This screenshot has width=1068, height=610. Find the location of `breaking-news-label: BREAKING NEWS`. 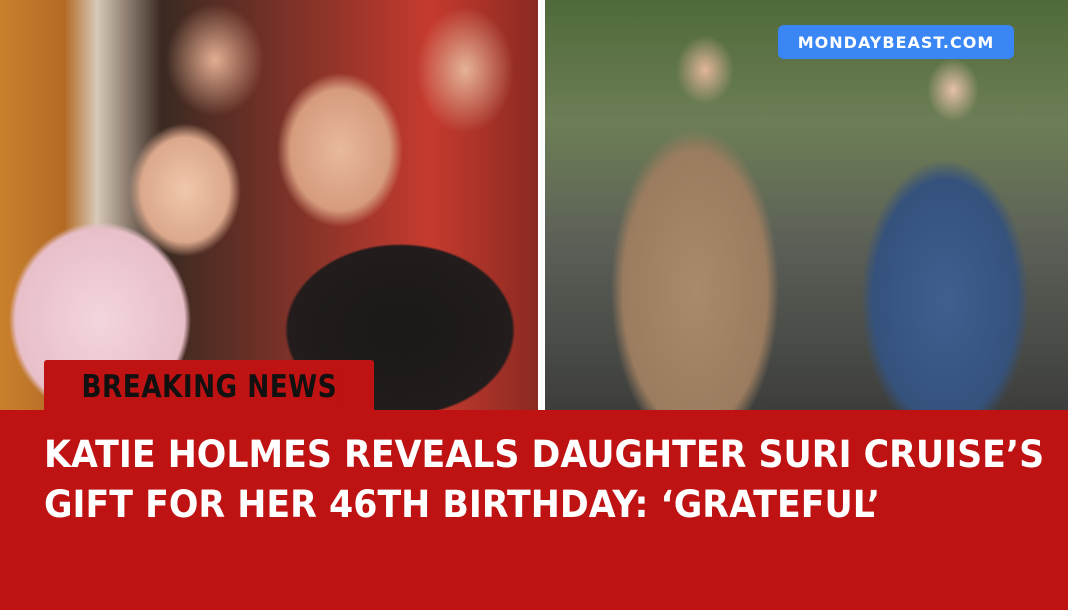

breaking-news-label: BREAKING NEWS is located at coordinates (209, 387).